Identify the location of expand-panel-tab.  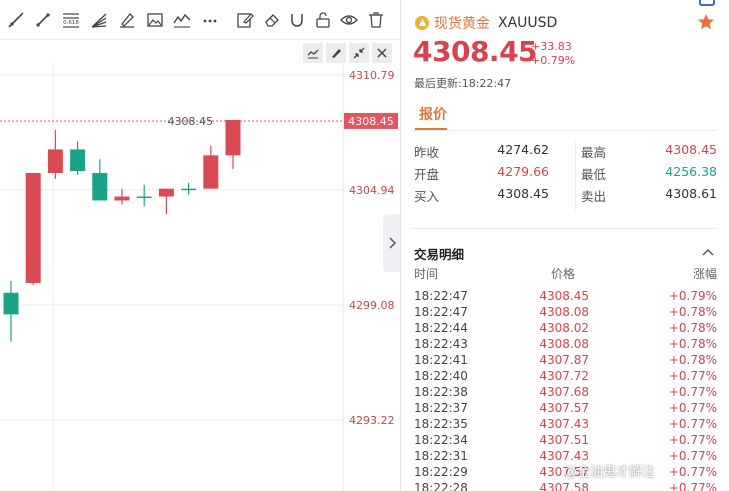
(391, 243).